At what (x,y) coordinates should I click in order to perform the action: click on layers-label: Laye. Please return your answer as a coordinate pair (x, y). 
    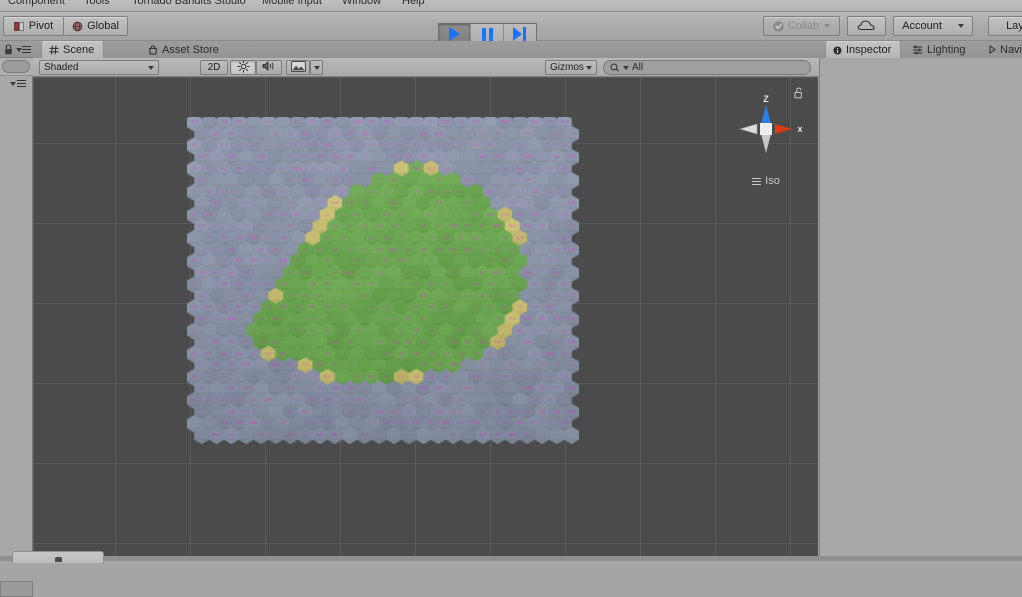
    Looking at the image, I should click on (1014, 26).